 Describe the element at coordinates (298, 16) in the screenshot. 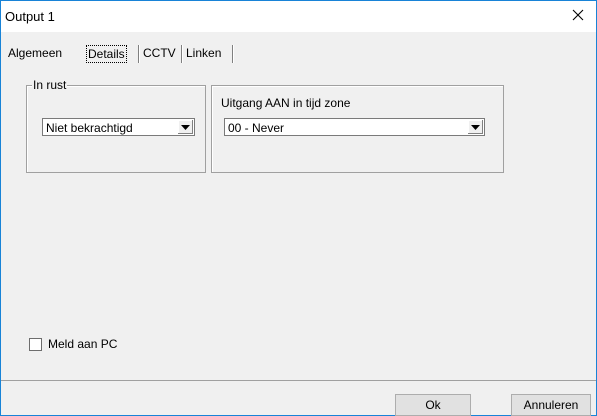

I see `title-bar: Output 1` at that location.